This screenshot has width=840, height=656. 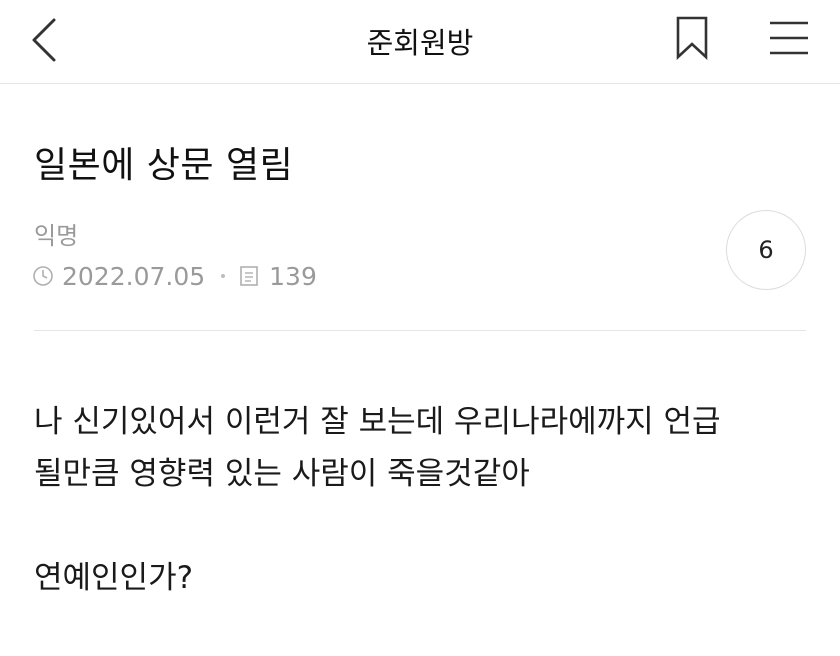 I want to click on divider, so click(x=420, y=330).